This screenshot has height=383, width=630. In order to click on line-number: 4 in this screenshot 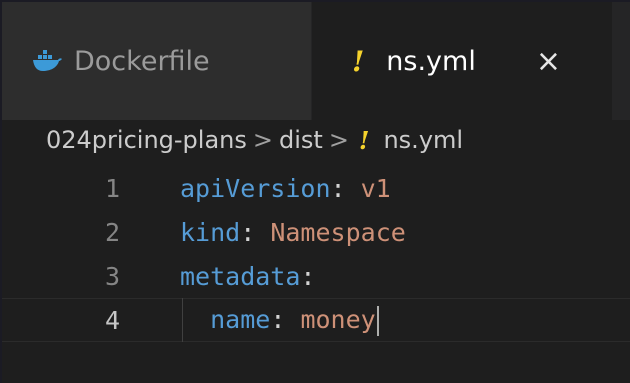, I will do `click(112, 320)`.